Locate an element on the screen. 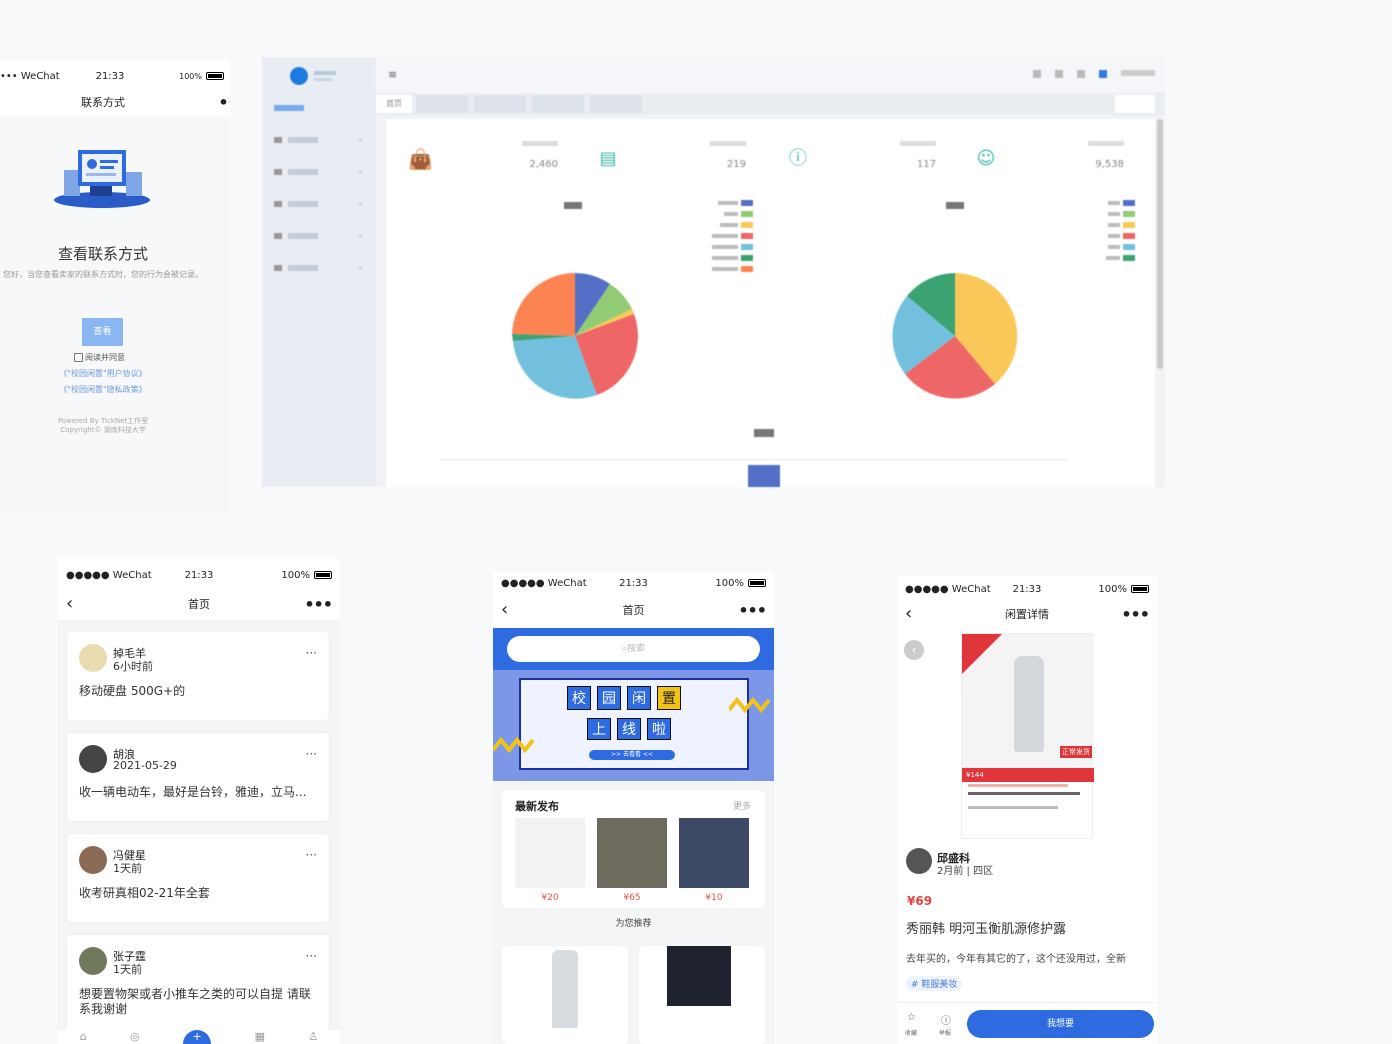 This screenshot has height=1044, width=1392. tab-settings-icon is located at coordinates (1135, 104).